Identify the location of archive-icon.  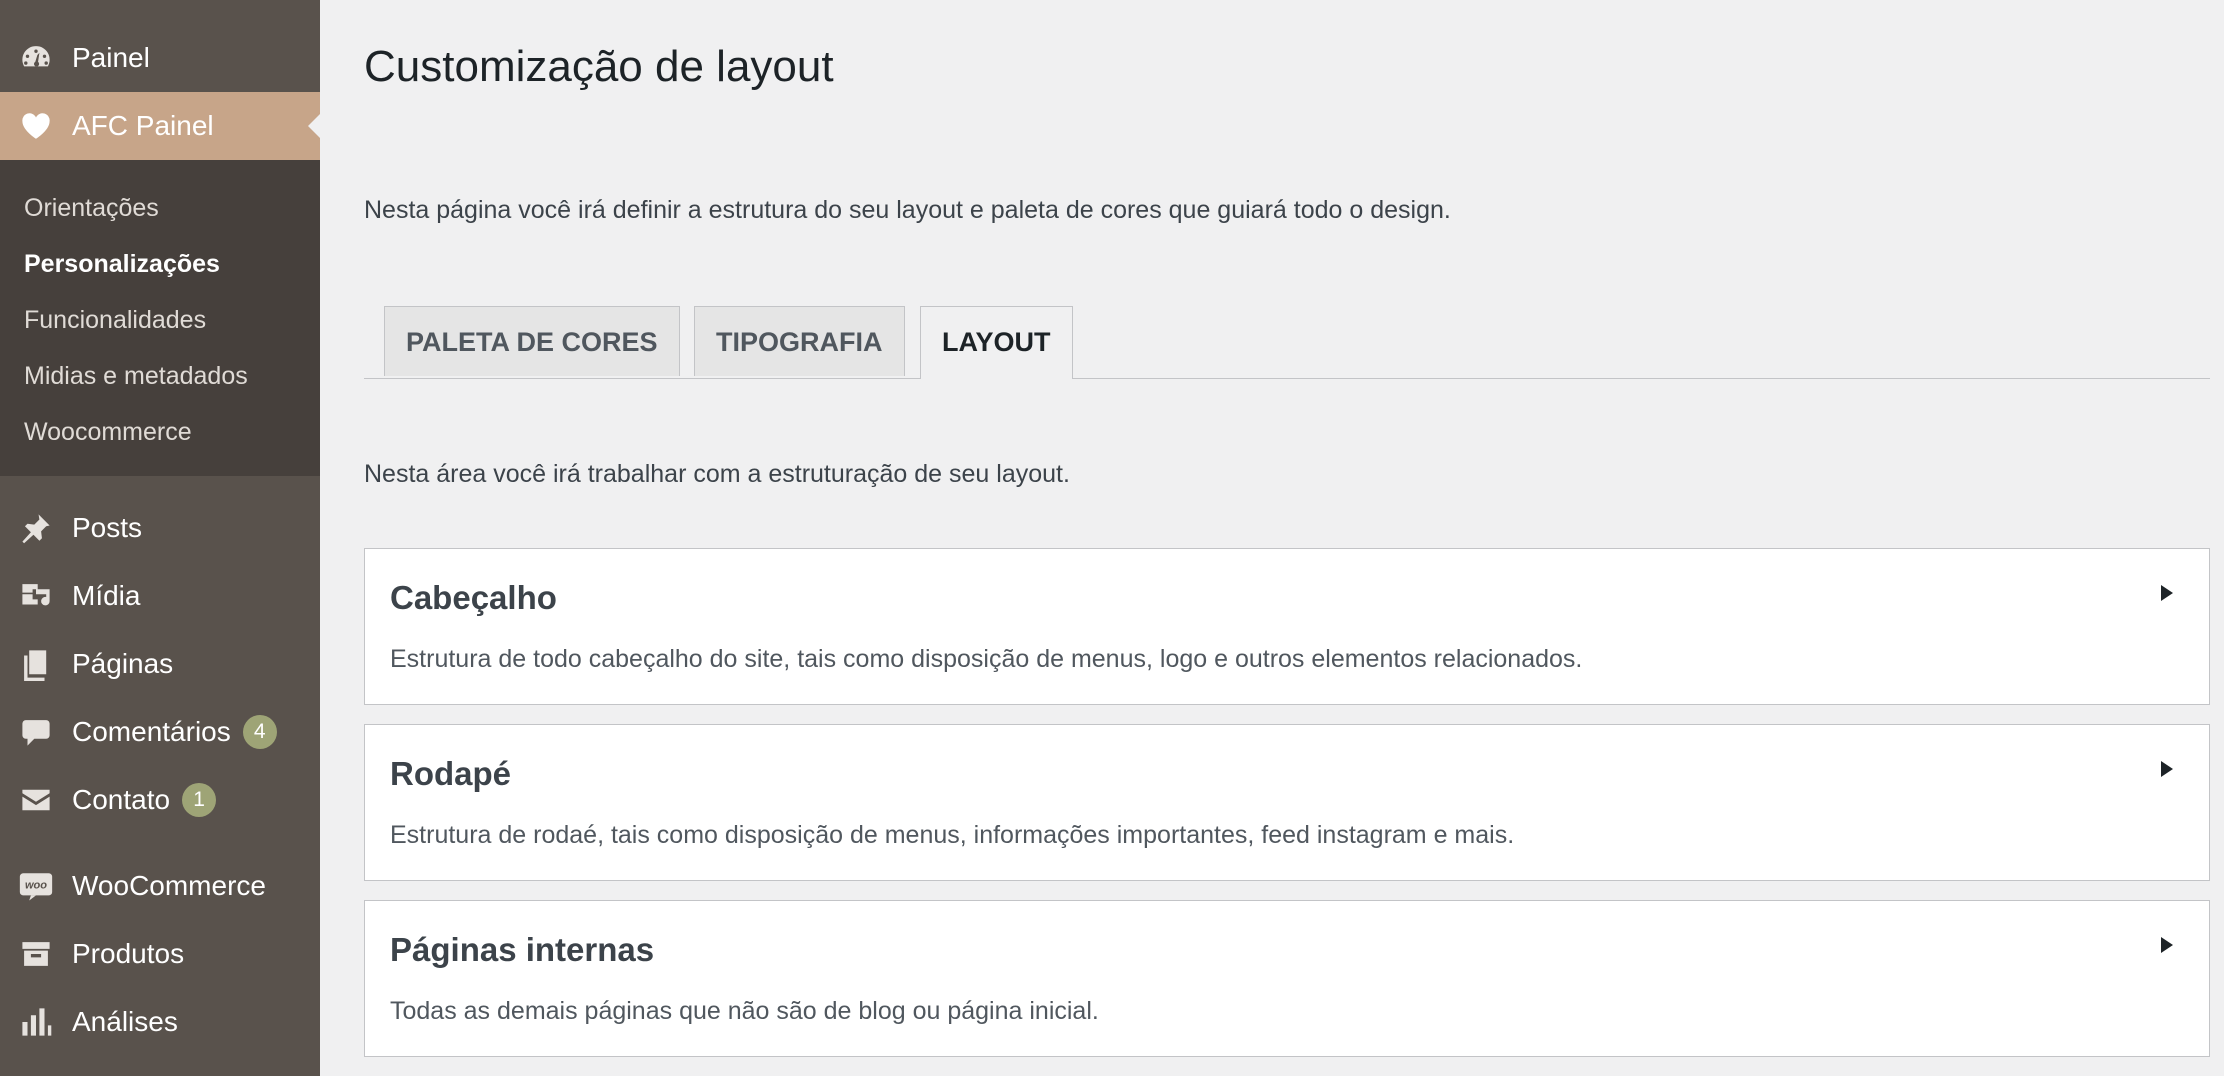
(36, 954).